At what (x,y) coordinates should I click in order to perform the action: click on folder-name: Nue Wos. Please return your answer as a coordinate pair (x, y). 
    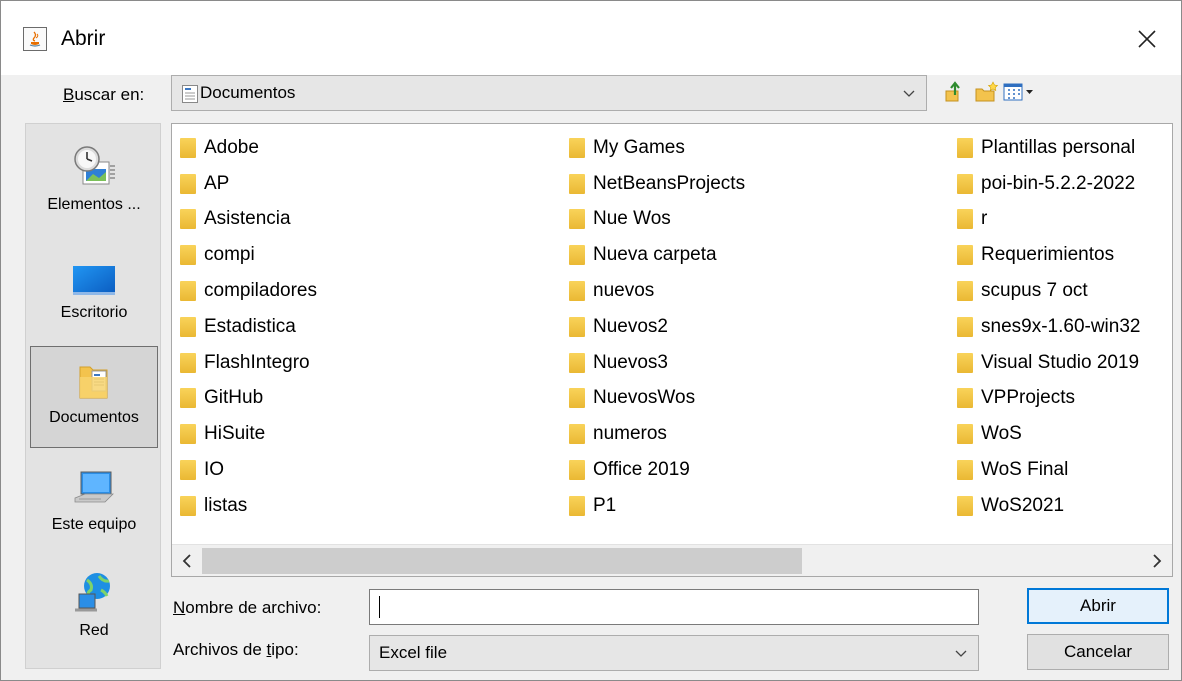
    Looking at the image, I should click on (632, 219).